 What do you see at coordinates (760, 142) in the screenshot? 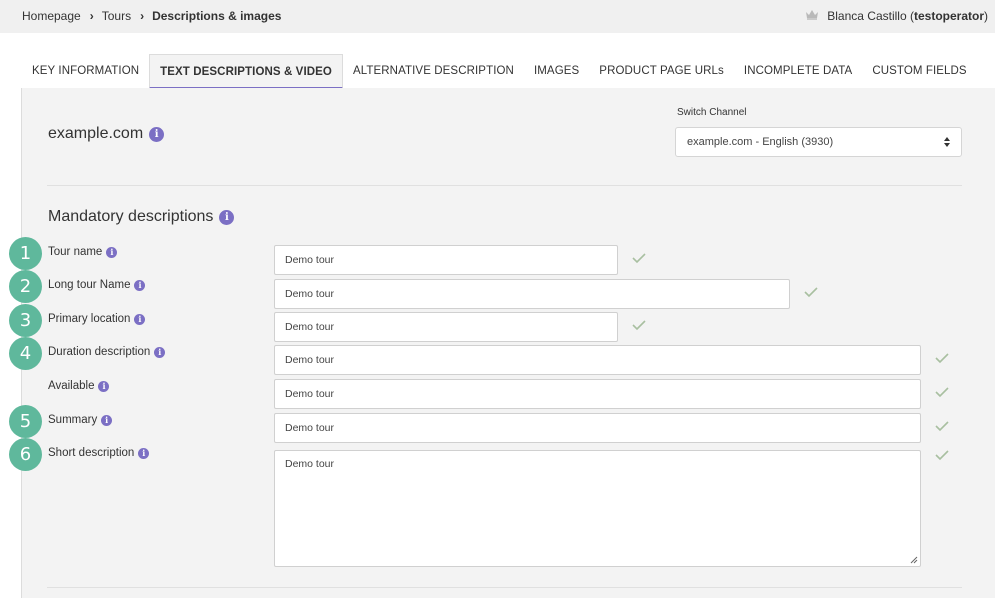
I see `channel-select-value: example.com - English (3930)` at bounding box center [760, 142].